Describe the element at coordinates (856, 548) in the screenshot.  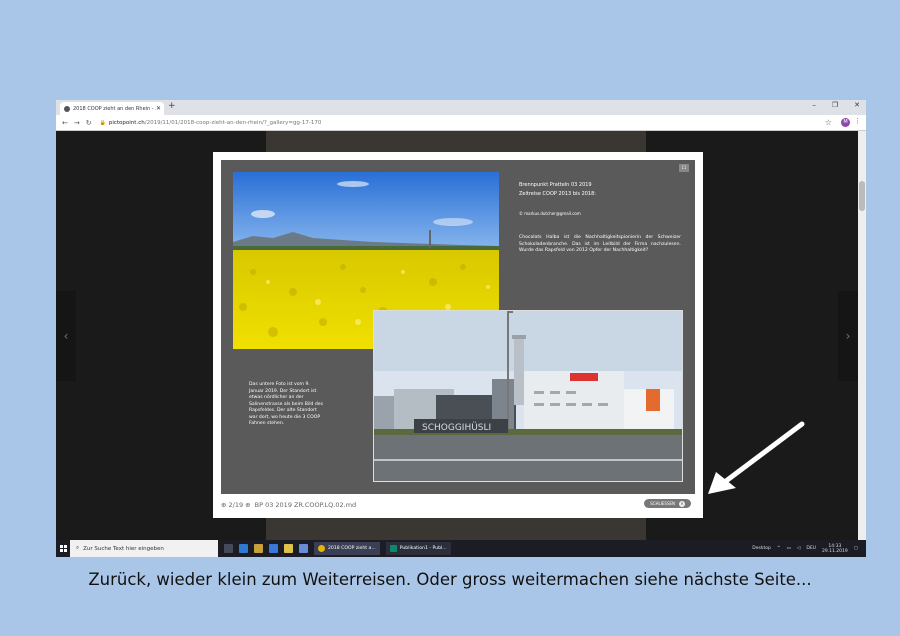
I see `notification-icon: ▢` at that location.